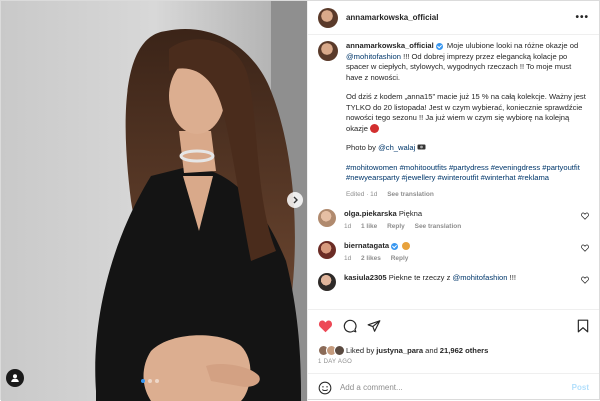 The width and height of the screenshot is (600, 401). I want to click on comment-item: biernatagata 1d 2 likes Reply, so click(453, 252).